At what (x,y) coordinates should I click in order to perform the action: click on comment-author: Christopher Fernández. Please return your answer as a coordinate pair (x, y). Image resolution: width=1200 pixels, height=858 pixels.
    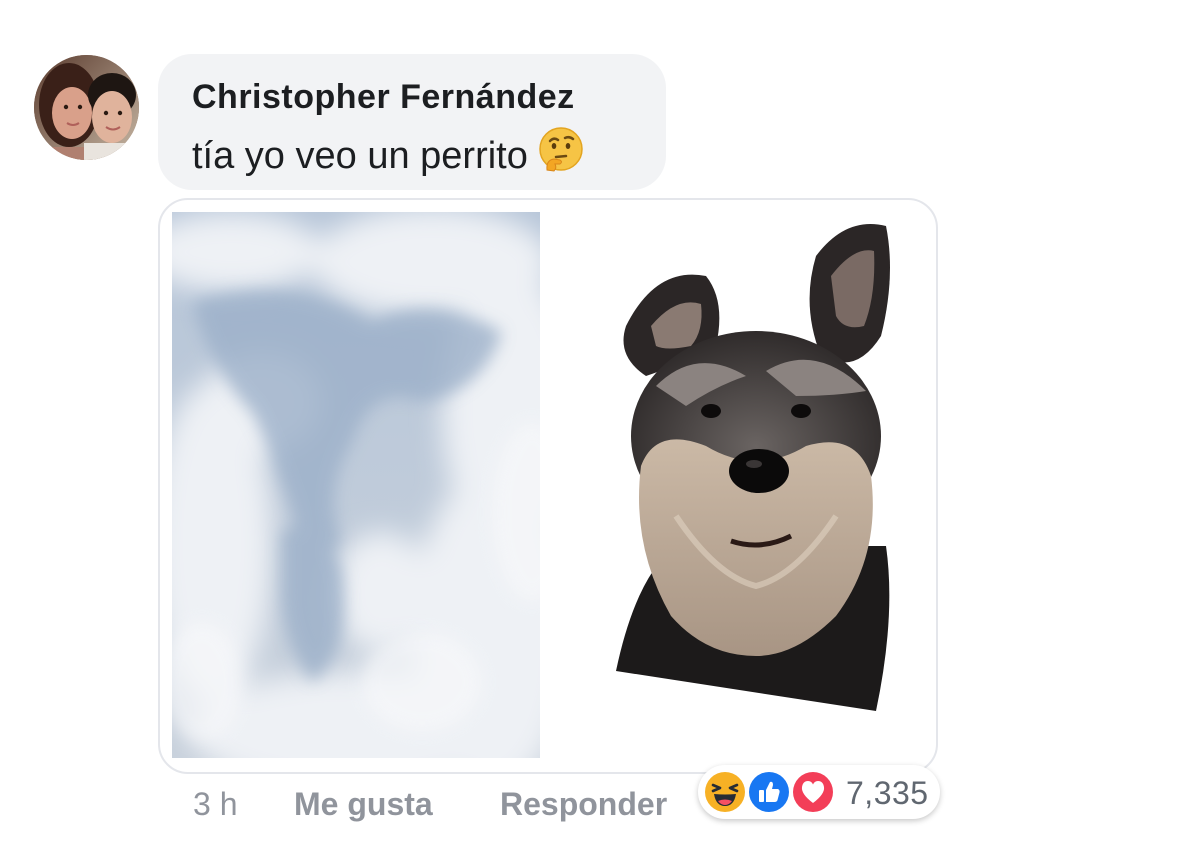
    Looking at the image, I should click on (383, 97).